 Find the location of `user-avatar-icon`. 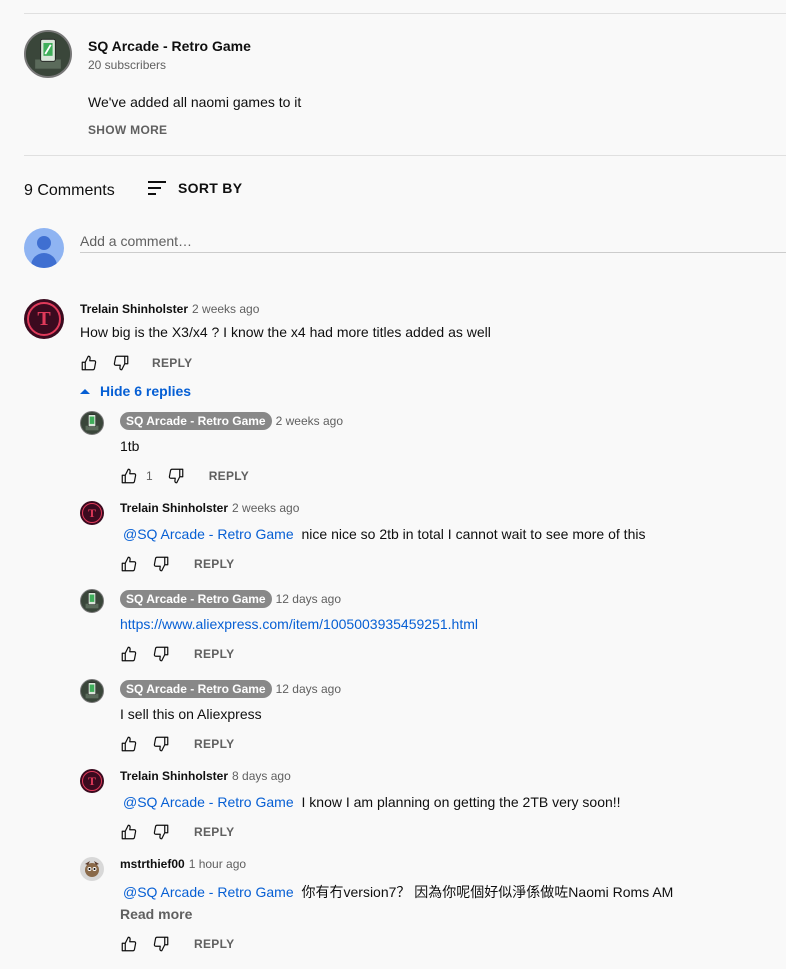

user-avatar-icon is located at coordinates (44, 248).